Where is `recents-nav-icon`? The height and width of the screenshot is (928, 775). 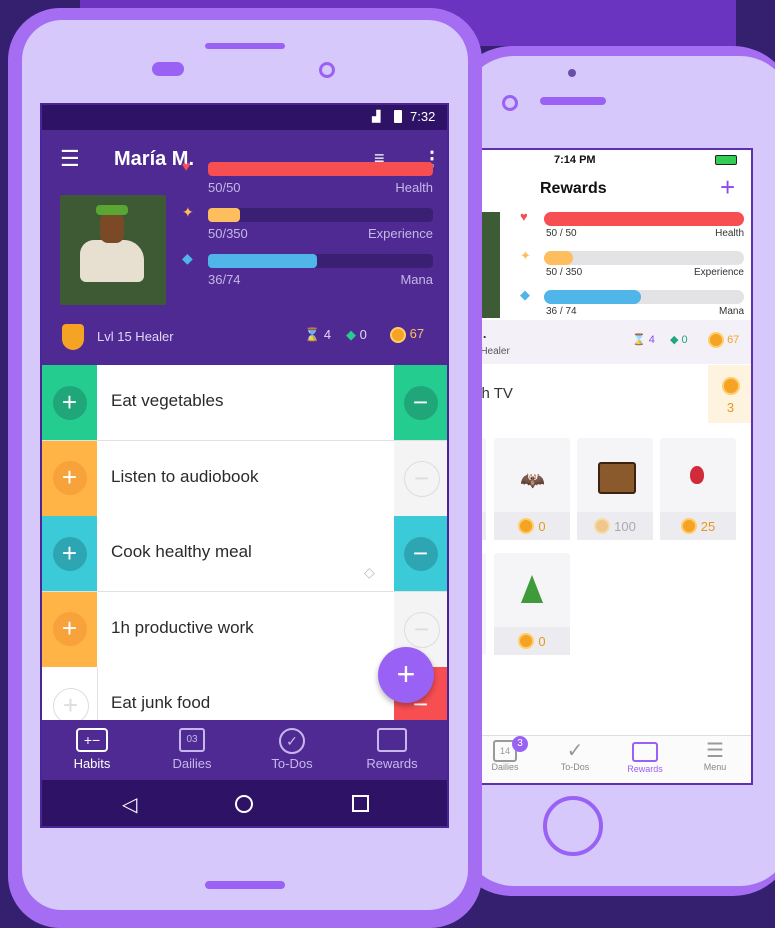
recents-nav-icon is located at coordinates (360, 803).